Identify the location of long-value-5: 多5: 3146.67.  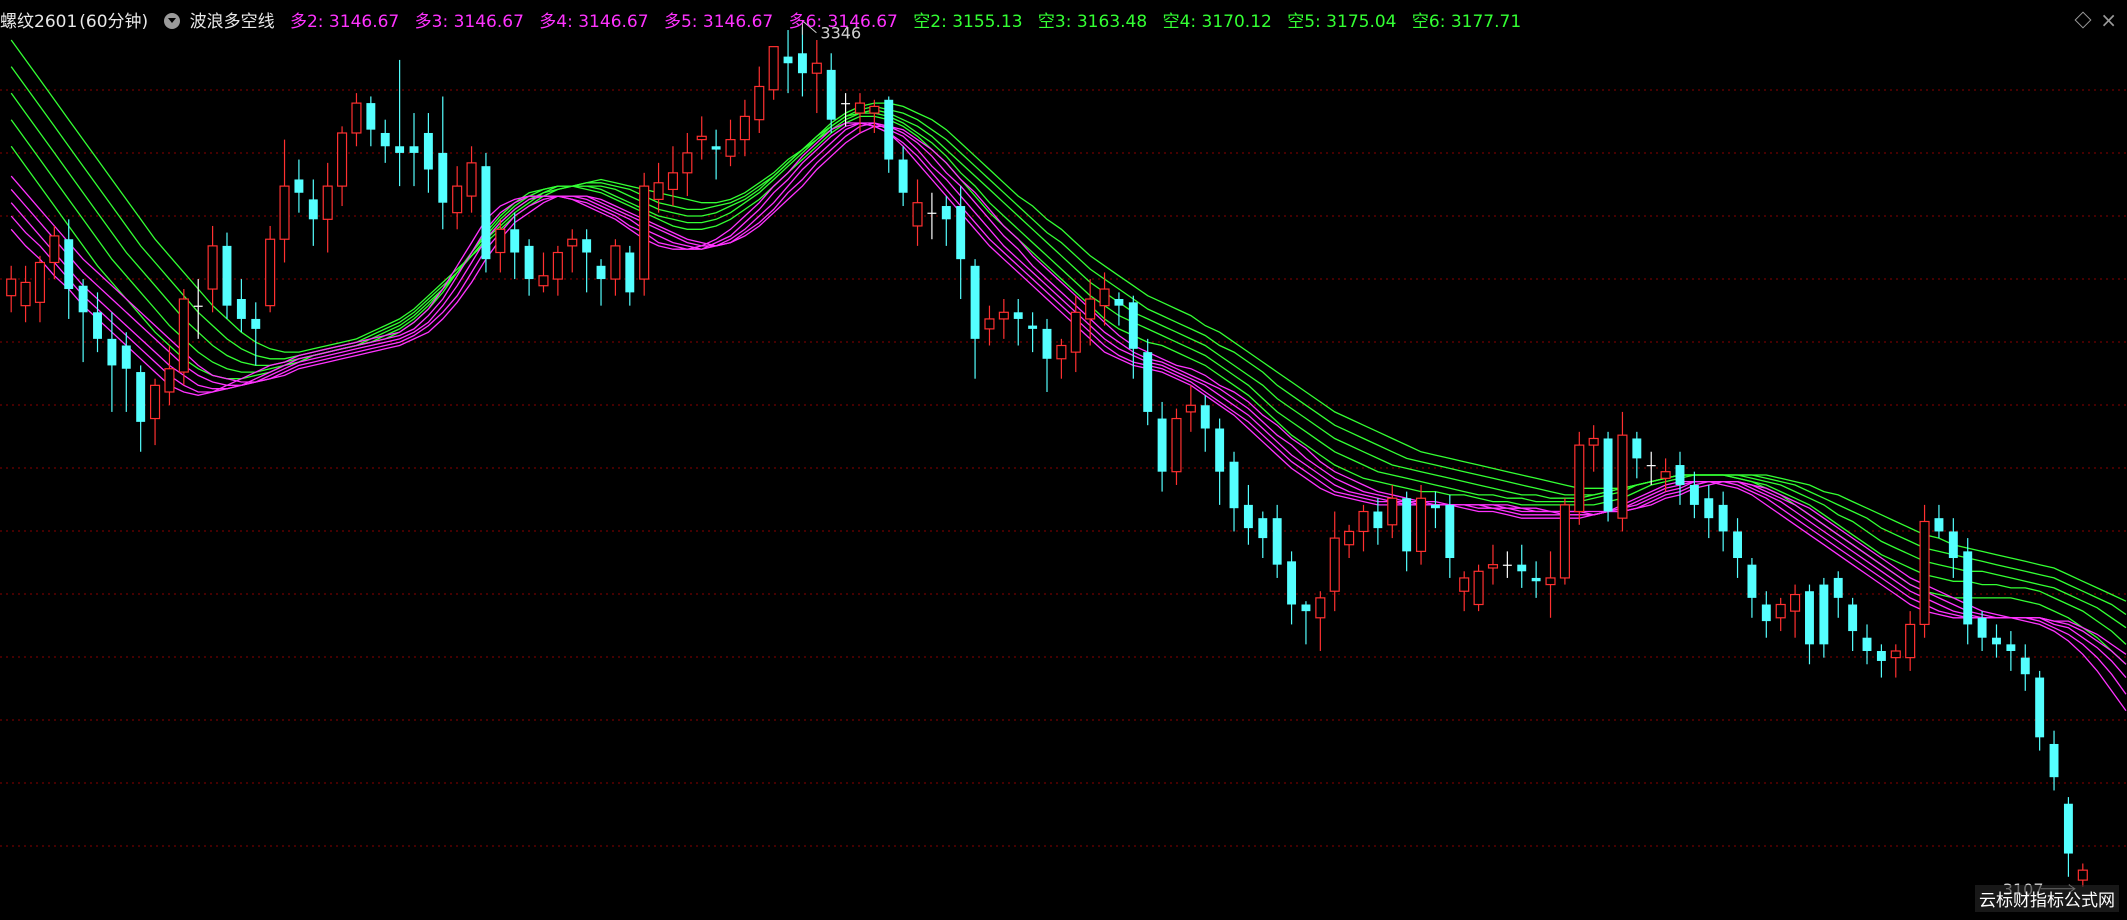
(718, 22).